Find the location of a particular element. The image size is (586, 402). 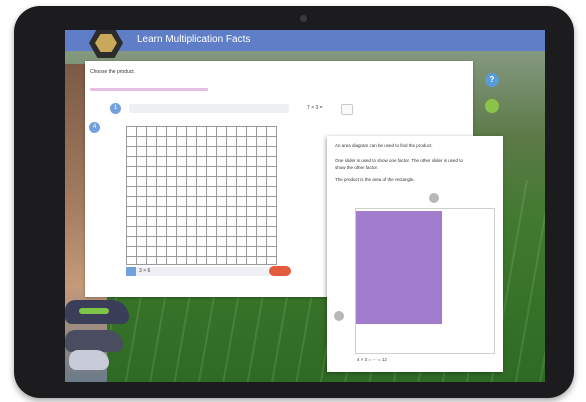

submit-button is located at coordinates (280, 271).